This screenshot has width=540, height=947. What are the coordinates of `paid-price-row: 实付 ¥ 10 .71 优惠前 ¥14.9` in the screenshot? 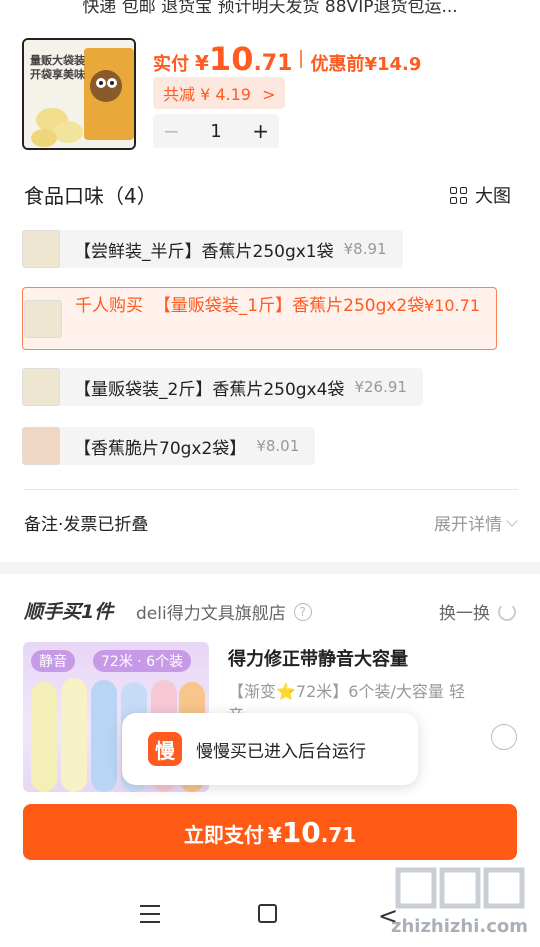 It's located at (287, 59).